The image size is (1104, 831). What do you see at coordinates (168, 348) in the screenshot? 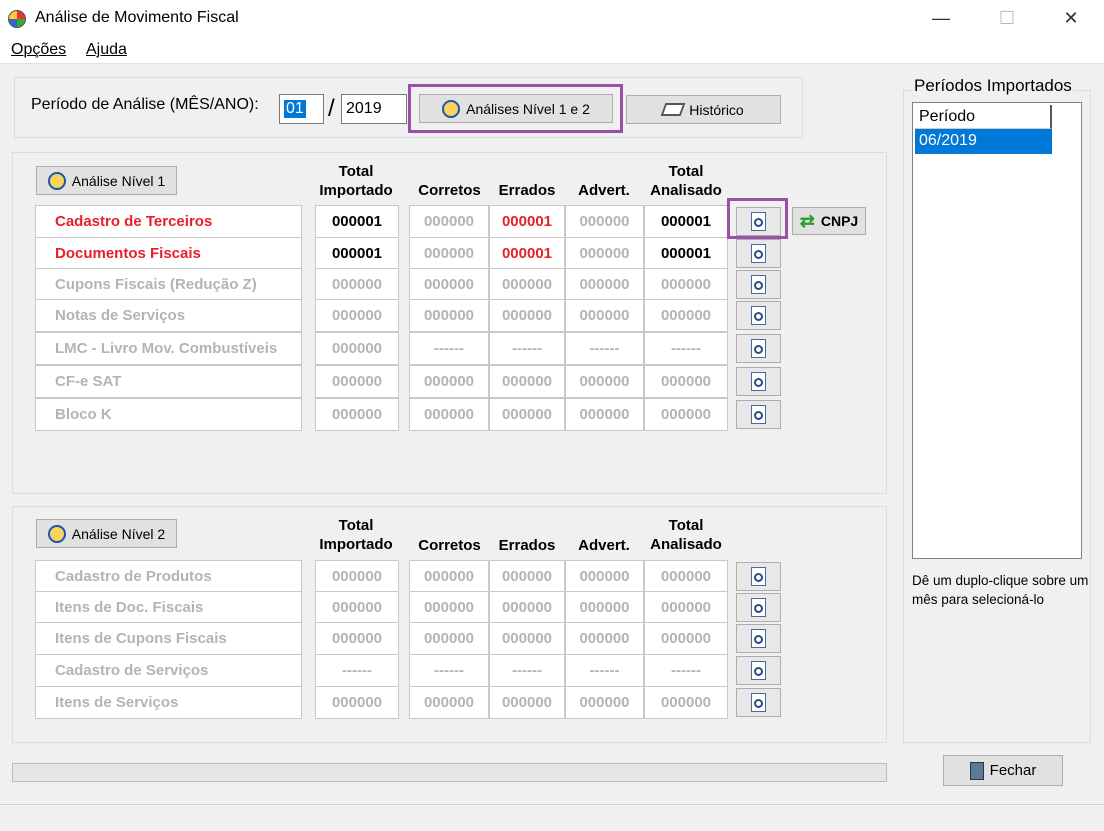
I see `row-name: LMC - Livro Mov. Combustíveis` at bounding box center [168, 348].